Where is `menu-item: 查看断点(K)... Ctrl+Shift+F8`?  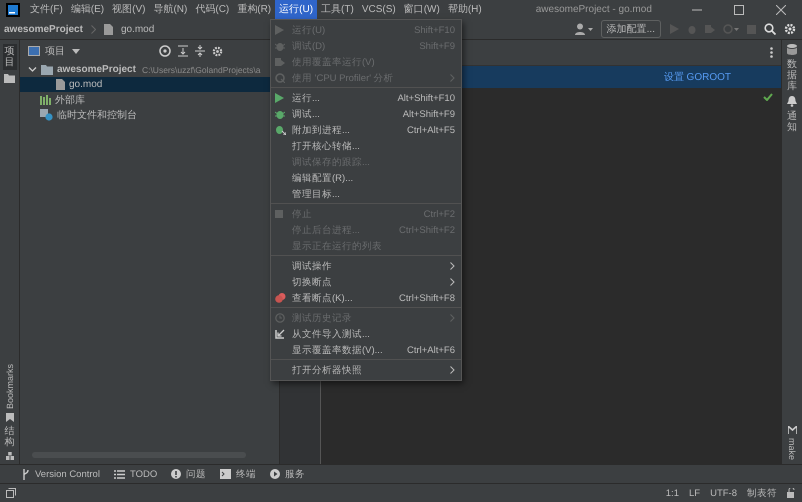 menu-item: 查看断点(K)... Ctrl+Shift+F8 is located at coordinates (366, 298).